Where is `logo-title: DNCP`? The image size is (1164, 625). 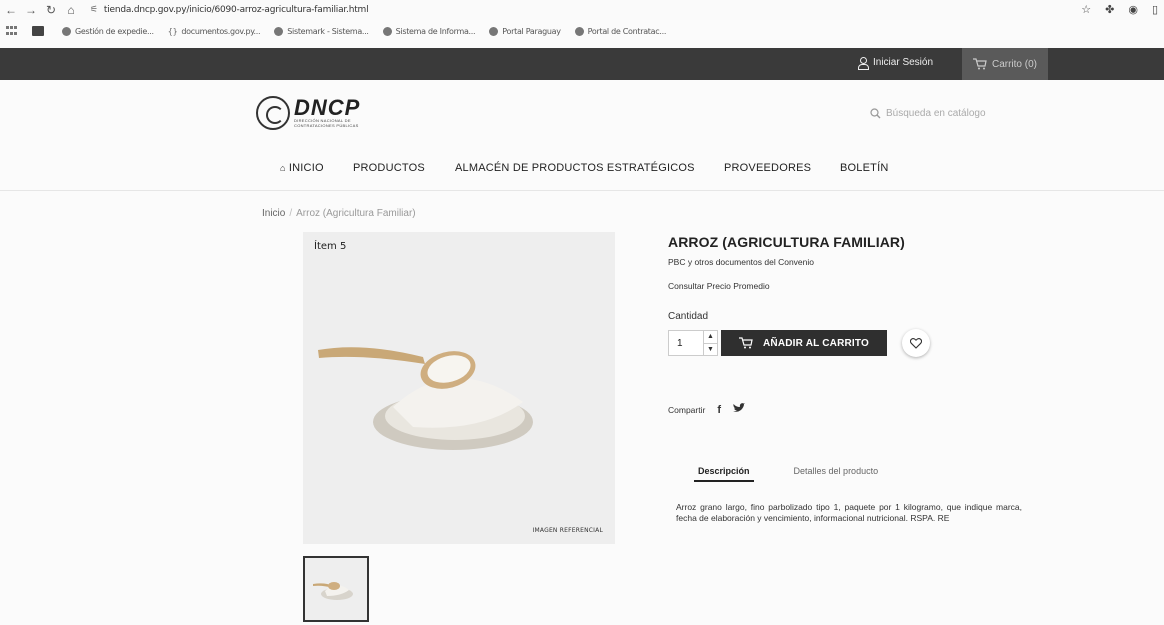 logo-title: DNCP is located at coordinates (327, 107).